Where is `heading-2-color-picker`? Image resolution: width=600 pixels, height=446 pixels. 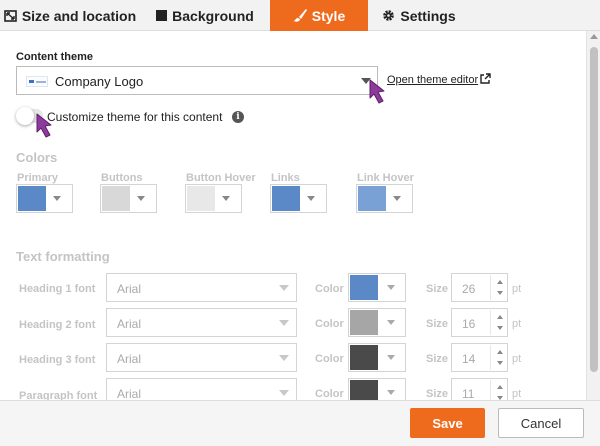
heading-2-color-picker is located at coordinates (377, 322).